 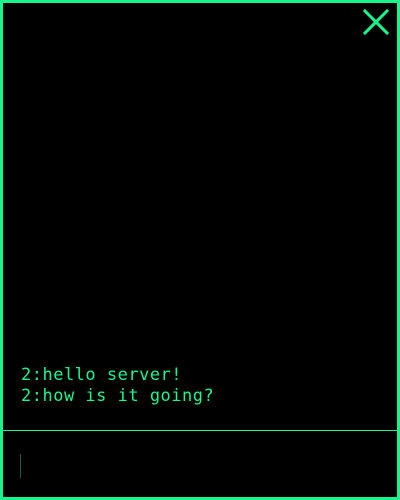 I want to click on input-area, so click(x=200, y=464).